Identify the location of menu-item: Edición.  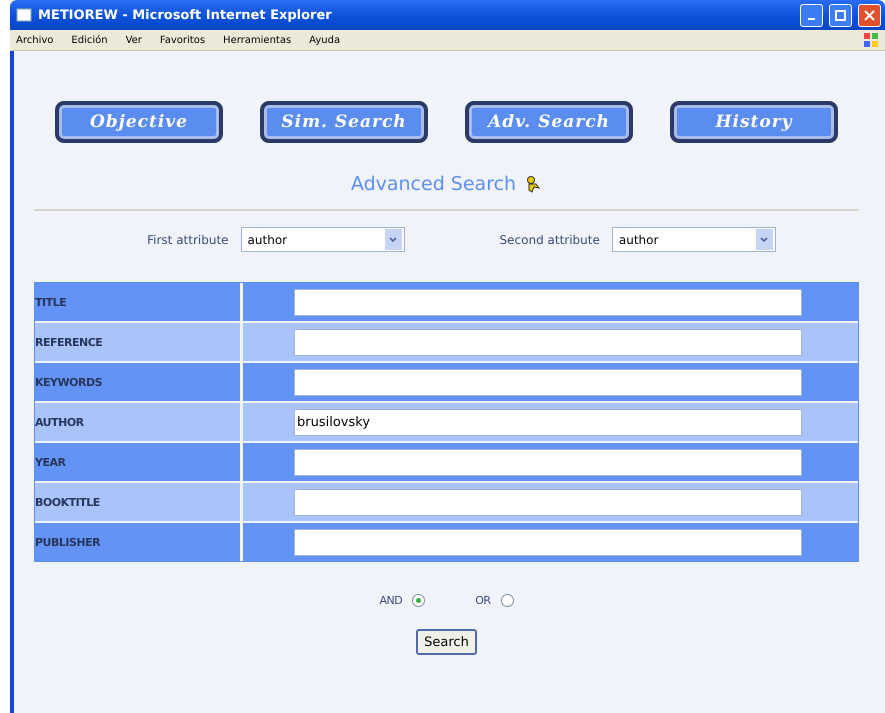
(89, 40).